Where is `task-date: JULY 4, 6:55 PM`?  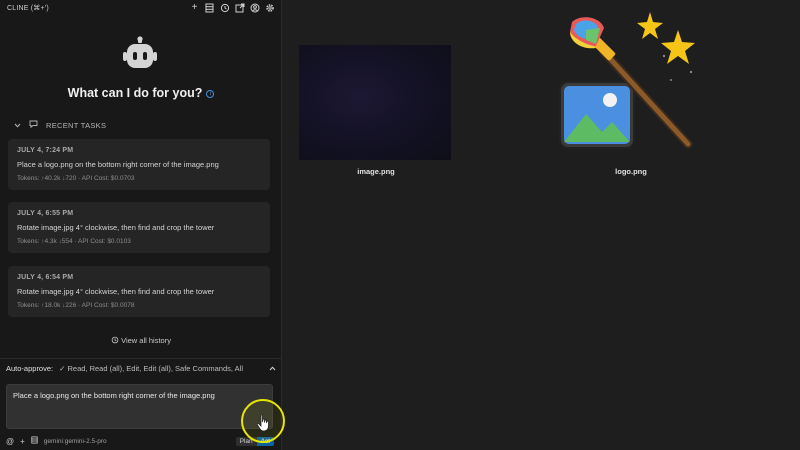 task-date: JULY 4, 6:55 PM is located at coordinates (45, 213).